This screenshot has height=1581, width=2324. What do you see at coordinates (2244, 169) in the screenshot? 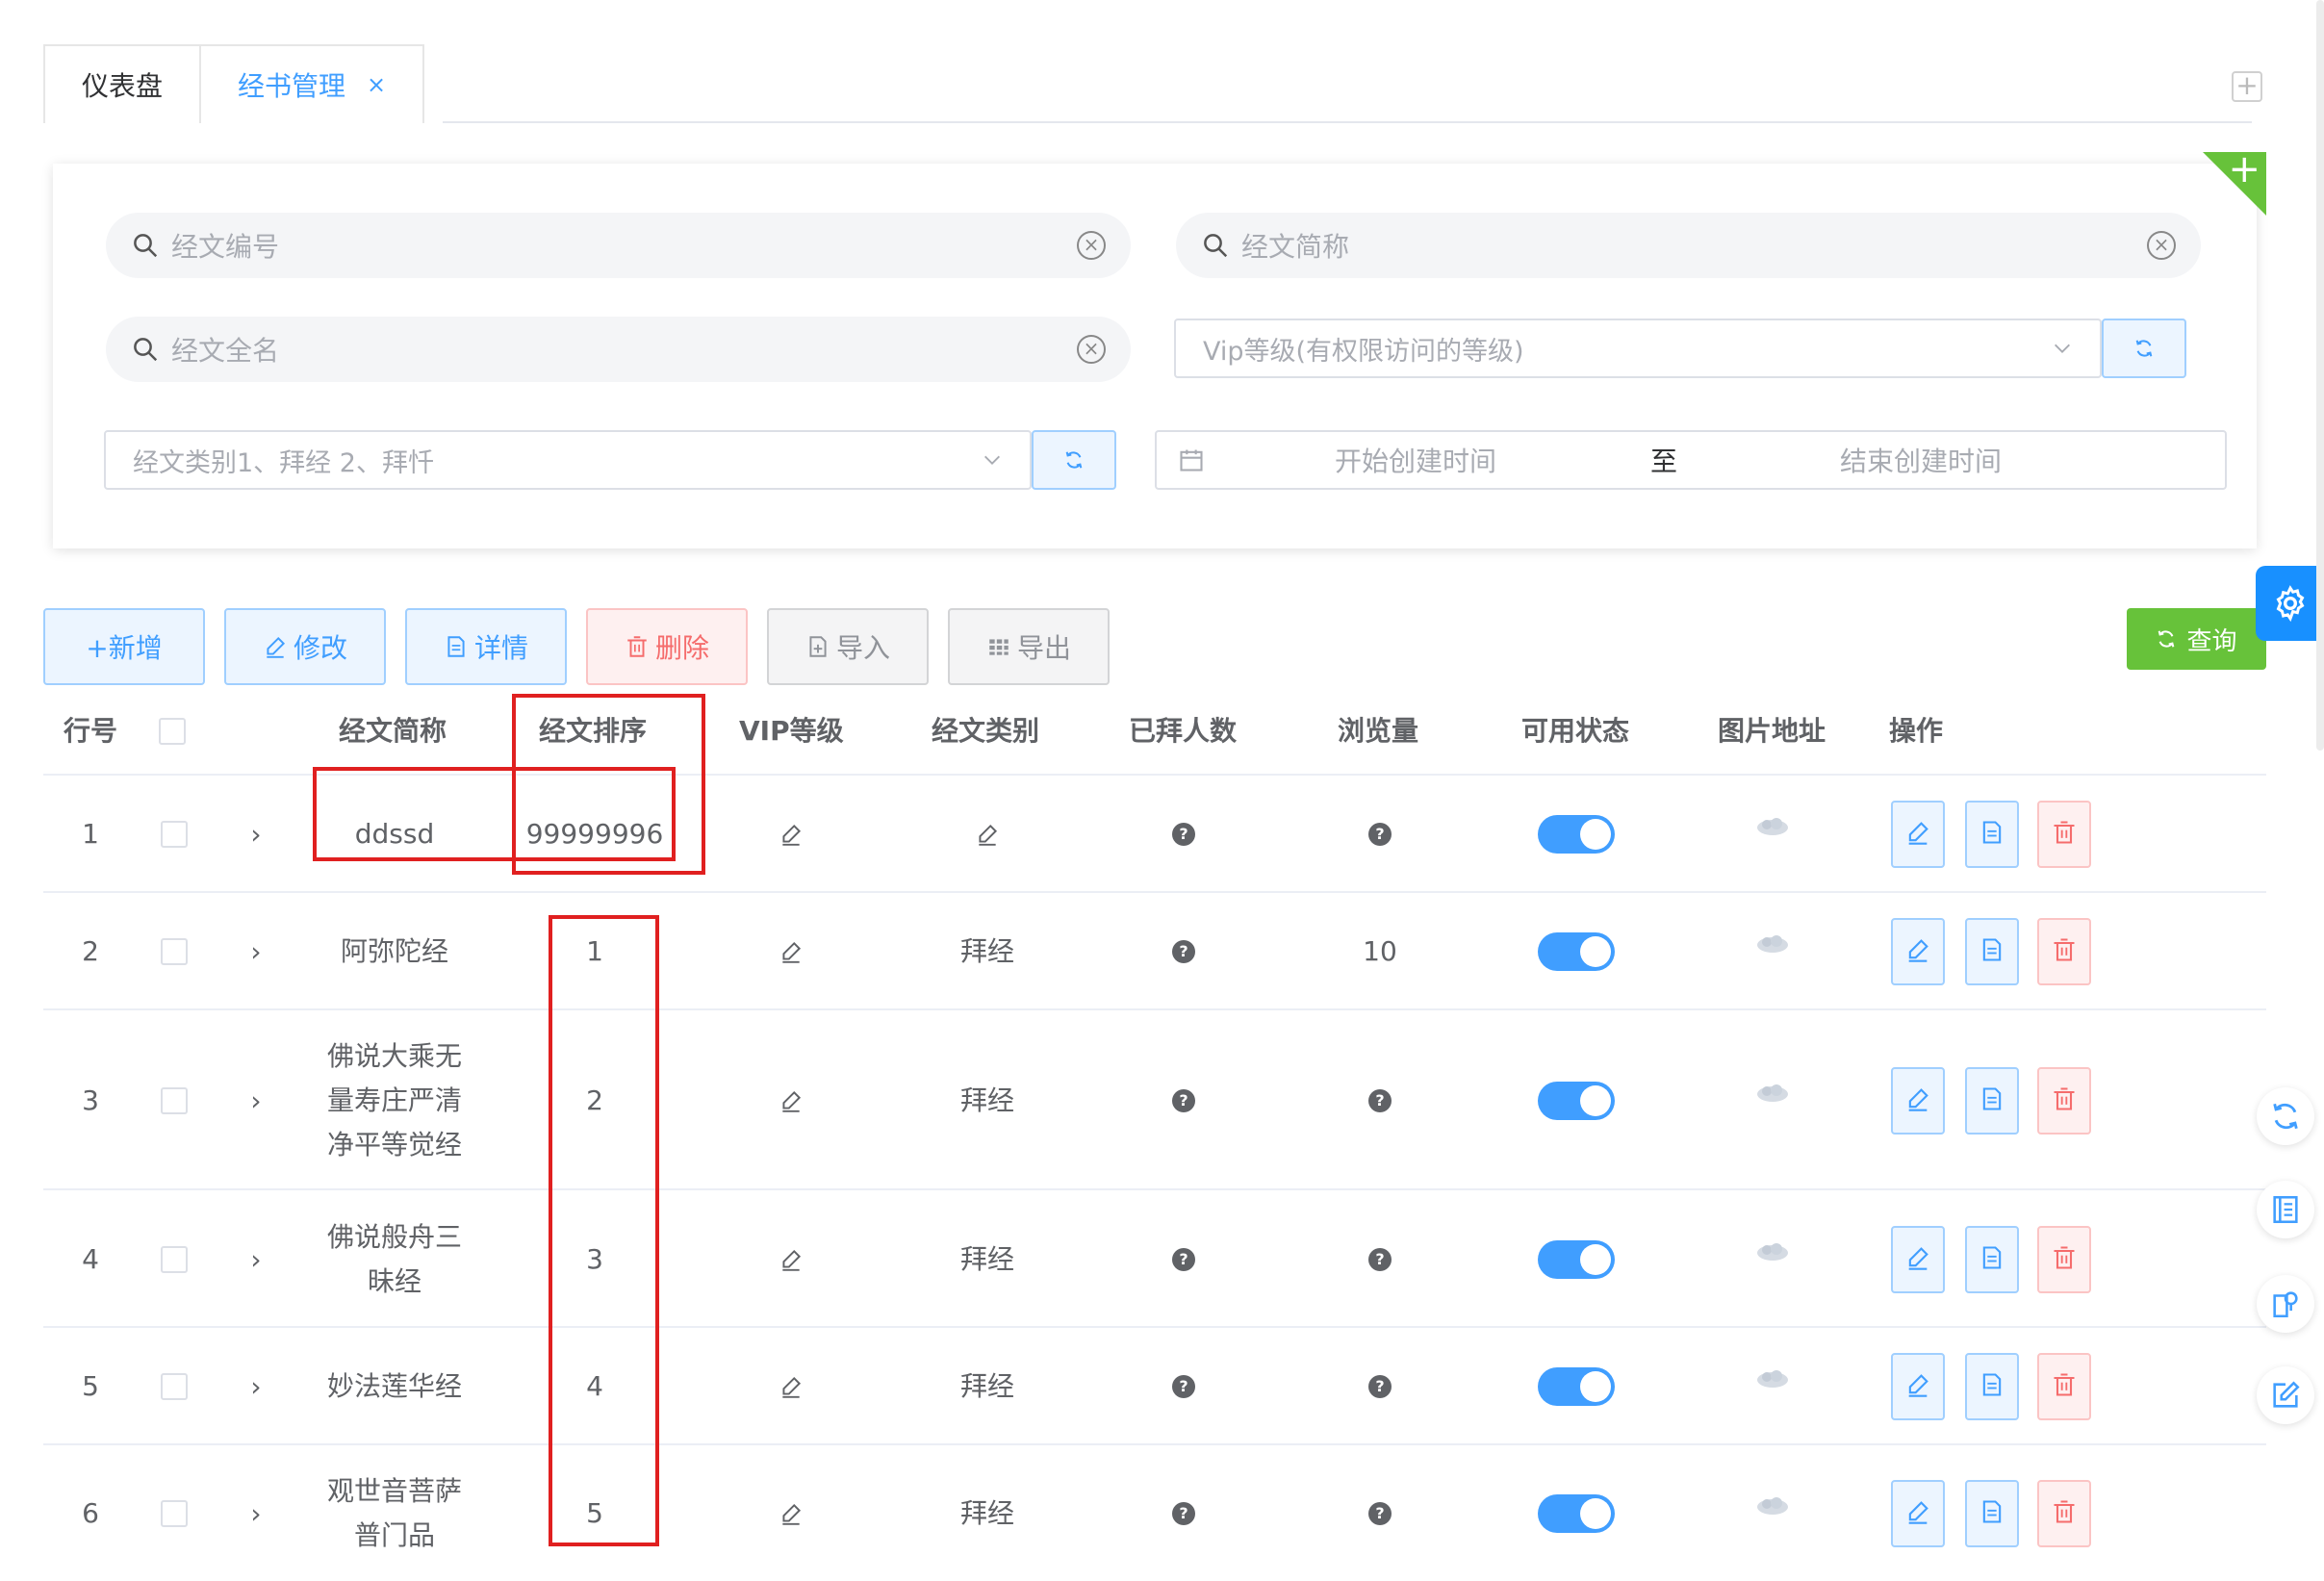
I see `plus-icon: +` at bounding box center [2244, 169].